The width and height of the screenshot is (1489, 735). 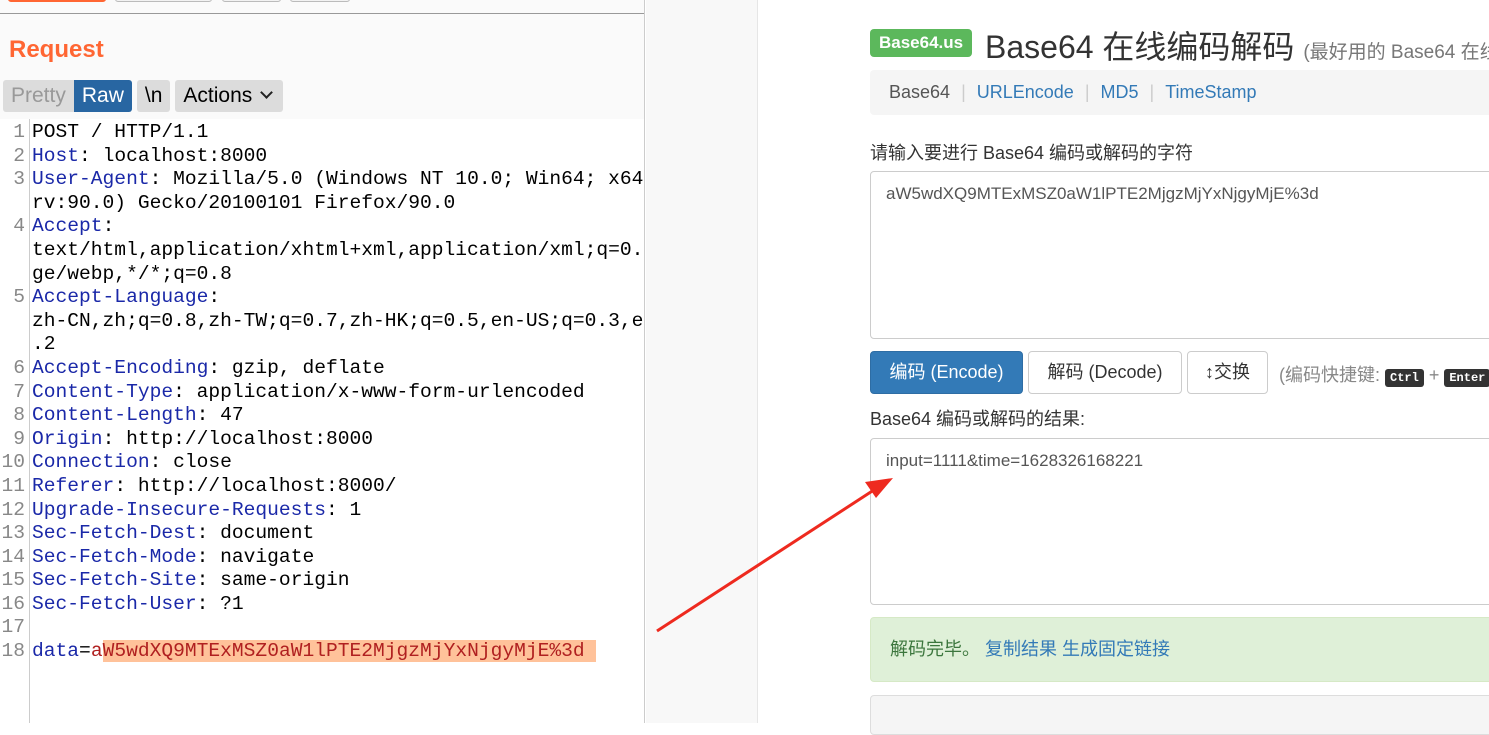 I want to click on header-name: Sec-Fetch-Site, so click(x=114, y=580).